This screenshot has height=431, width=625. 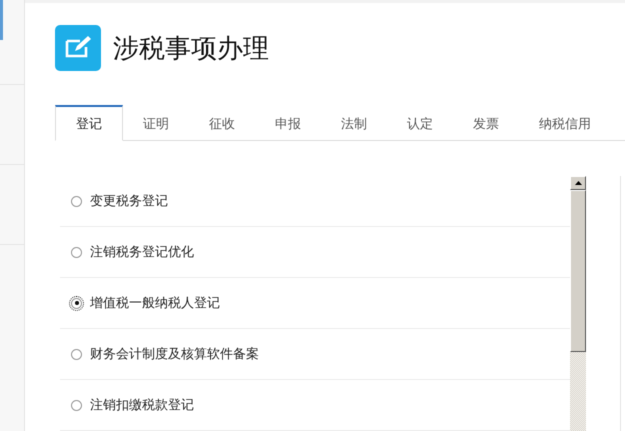 I want to click on up-arrow-icon, so click(x=578, y=183).